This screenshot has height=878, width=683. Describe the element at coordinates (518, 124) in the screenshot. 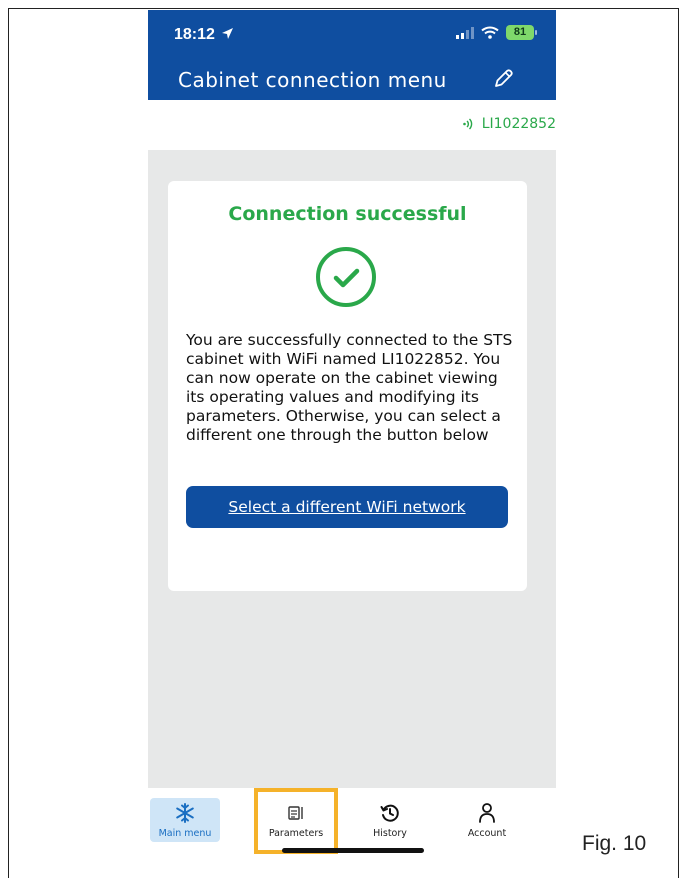

I see `device-id-label: LI1022852` at that location.